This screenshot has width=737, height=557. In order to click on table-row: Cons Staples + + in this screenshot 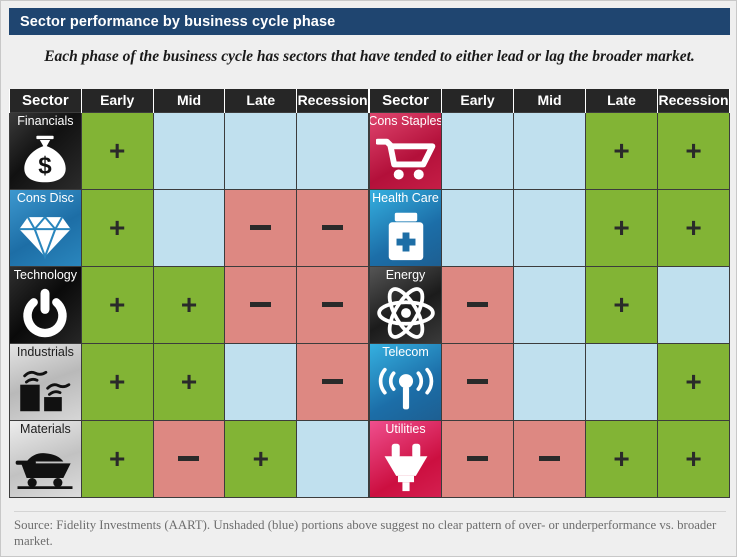, I will do `click(549, 151)`.